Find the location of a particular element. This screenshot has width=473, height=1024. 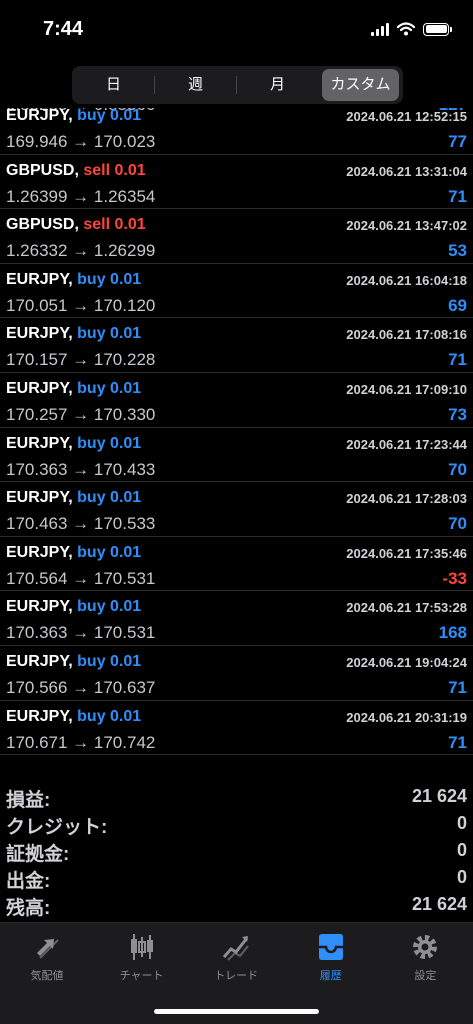

segment-month: 月 is located at coordinates (277, 85).